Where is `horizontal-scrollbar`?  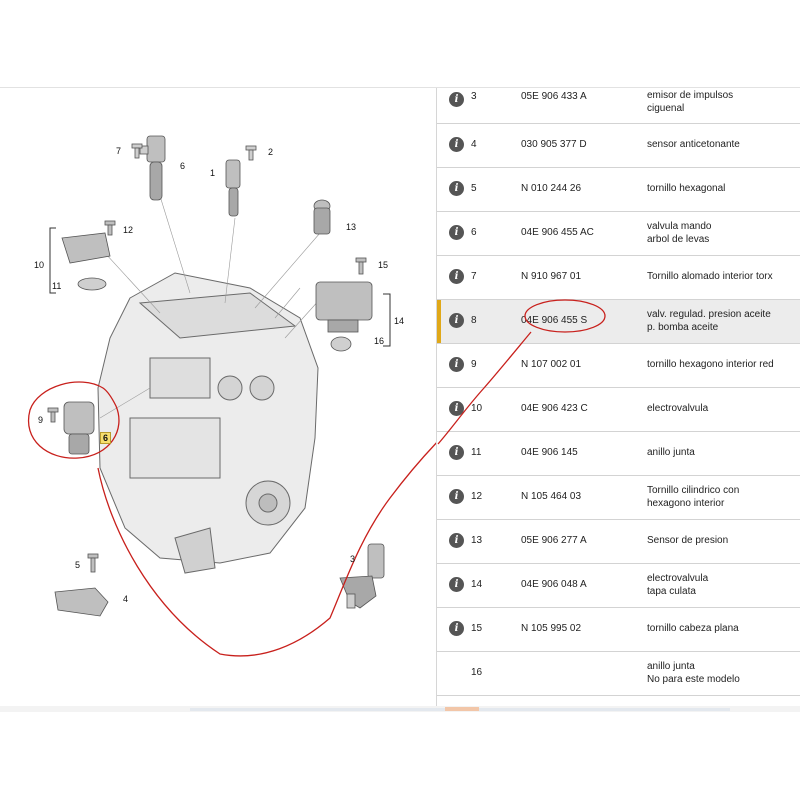
horizontal-scrollbar is located at coordinates (400, 709).